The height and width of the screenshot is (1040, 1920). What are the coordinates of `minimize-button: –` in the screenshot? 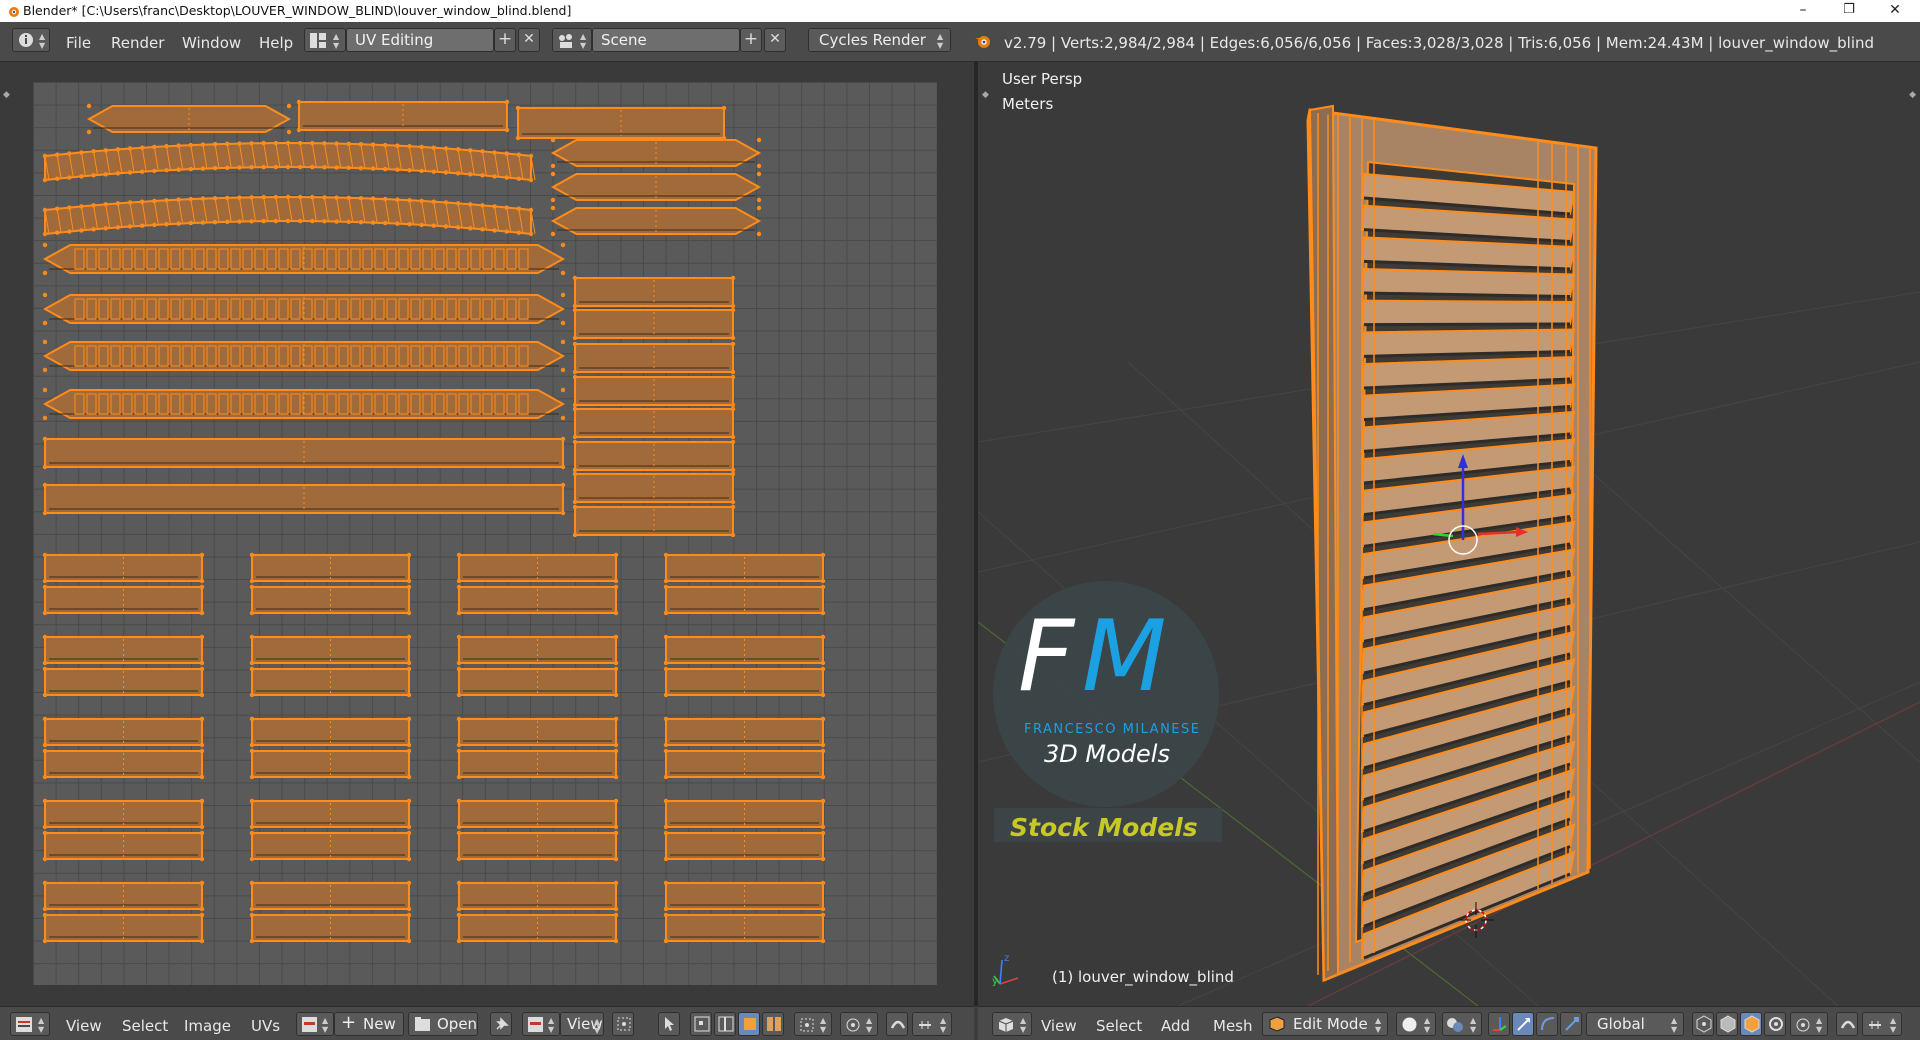 It's located at (1803, 11).